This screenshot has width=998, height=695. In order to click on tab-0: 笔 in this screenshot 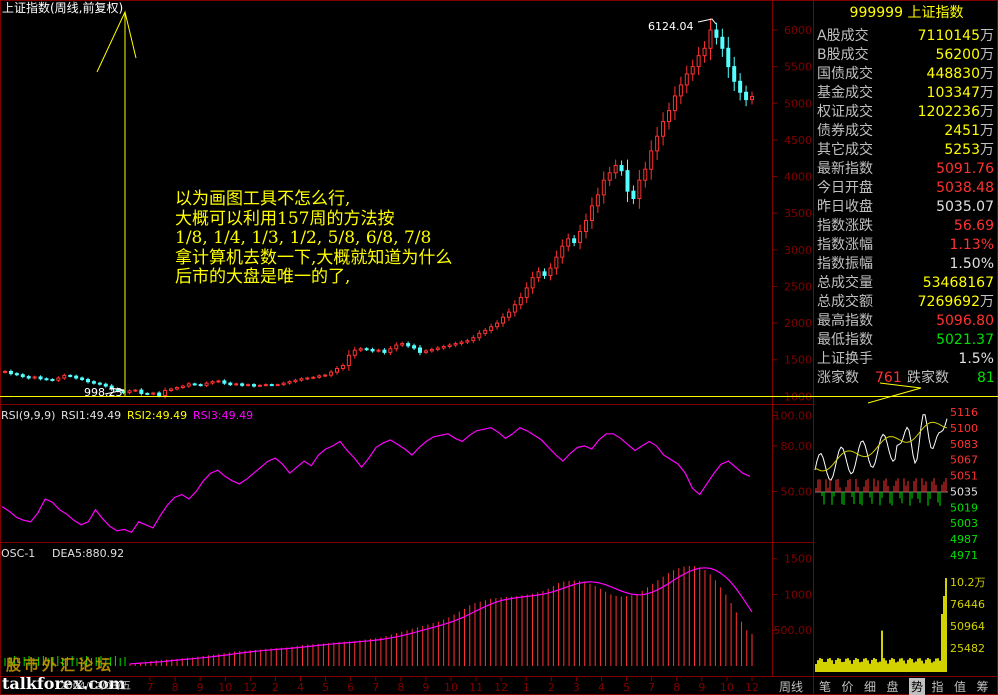, I will do `click(825, 686)`.